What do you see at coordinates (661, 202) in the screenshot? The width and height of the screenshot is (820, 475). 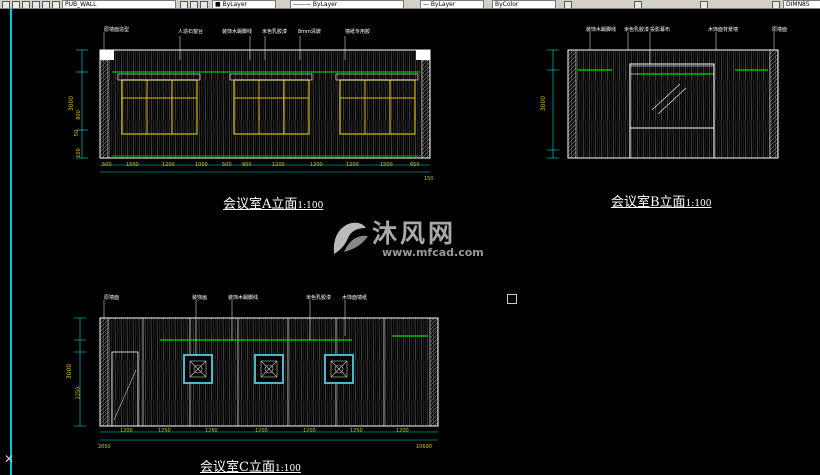 I see `elevation-b-title: 会议室B立面1:100` at bounding box center [661, 202].